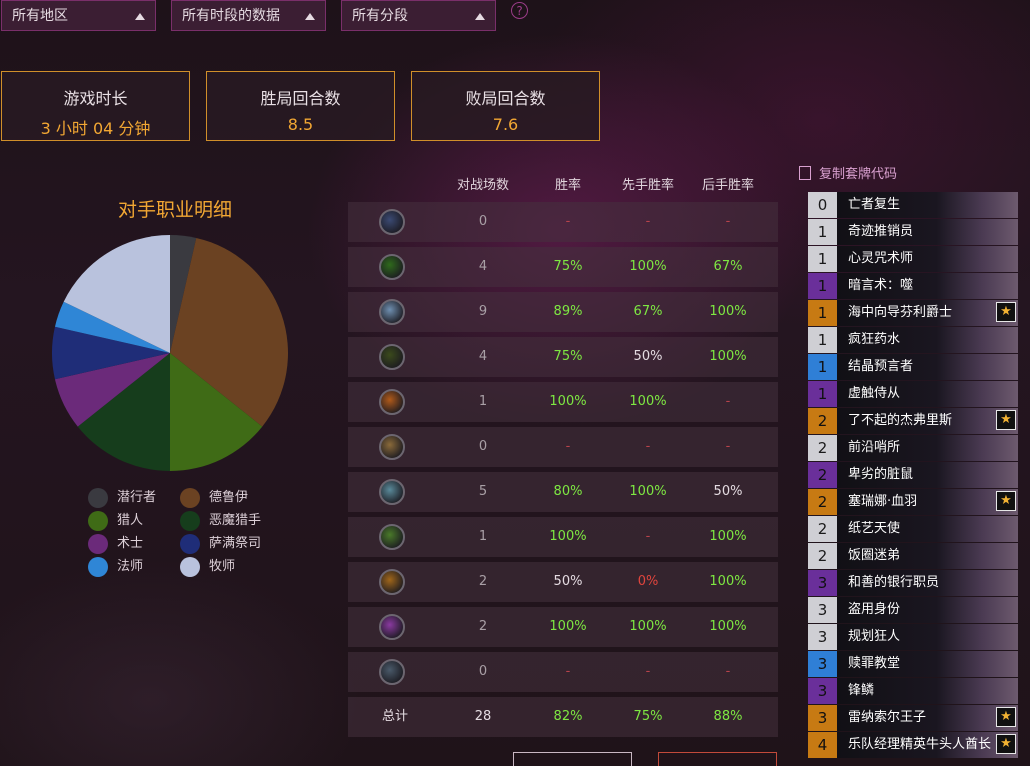  I want to click on card-art: 疯狂药水, so click(927, 340).